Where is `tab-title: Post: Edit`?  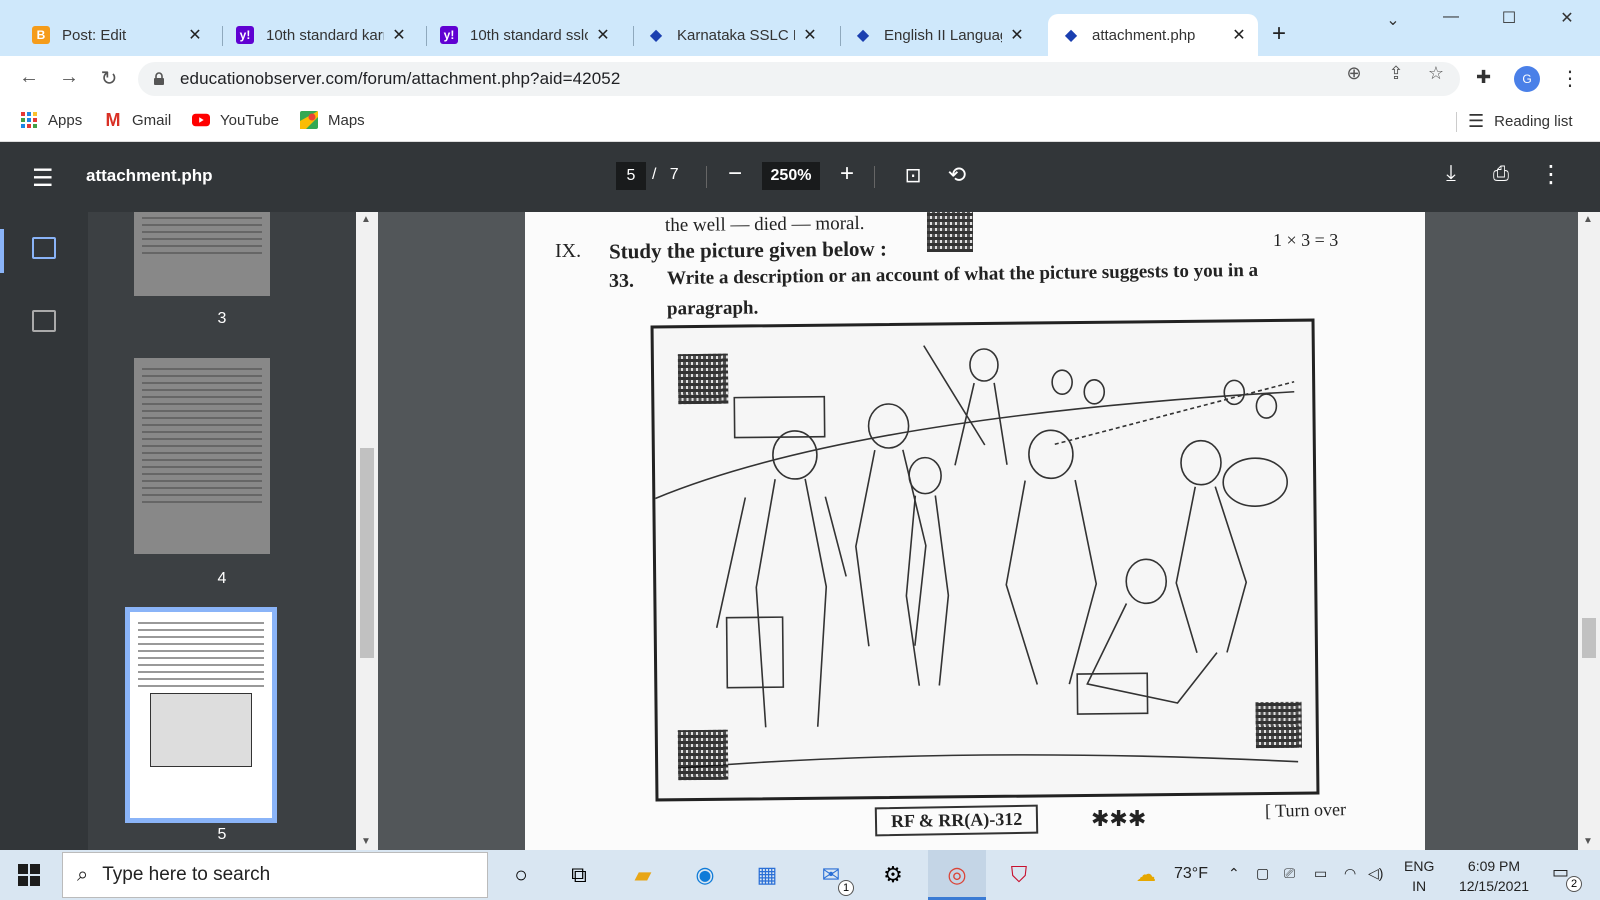 tab-title: Post: Edit is located at coordinates (94, 35).